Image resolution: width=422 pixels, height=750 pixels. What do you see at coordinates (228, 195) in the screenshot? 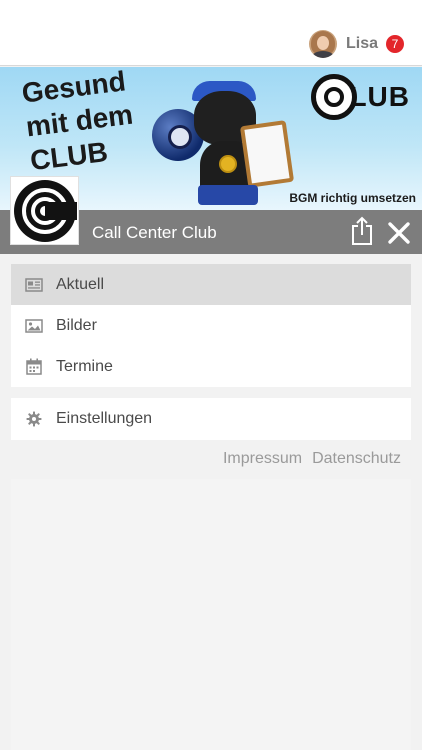
I see `shorts-graphic` at bounding box center [228, 195].